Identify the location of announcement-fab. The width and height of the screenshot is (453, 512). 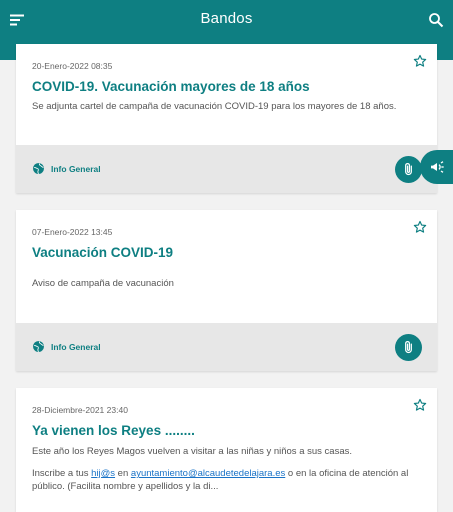
(436, 167).